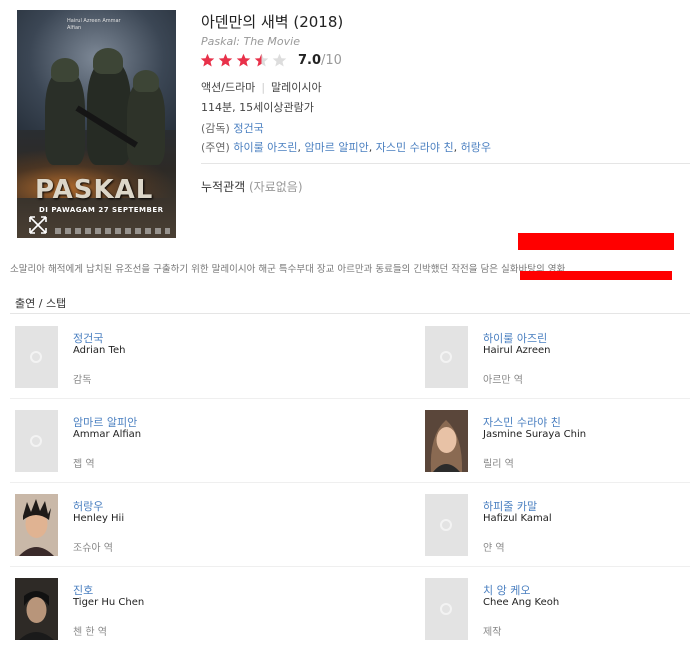  What do you see at coordinates (90, 632) in the screenshot?
I see `person-role: 첸 한 역` at bounding box center [90, 632].